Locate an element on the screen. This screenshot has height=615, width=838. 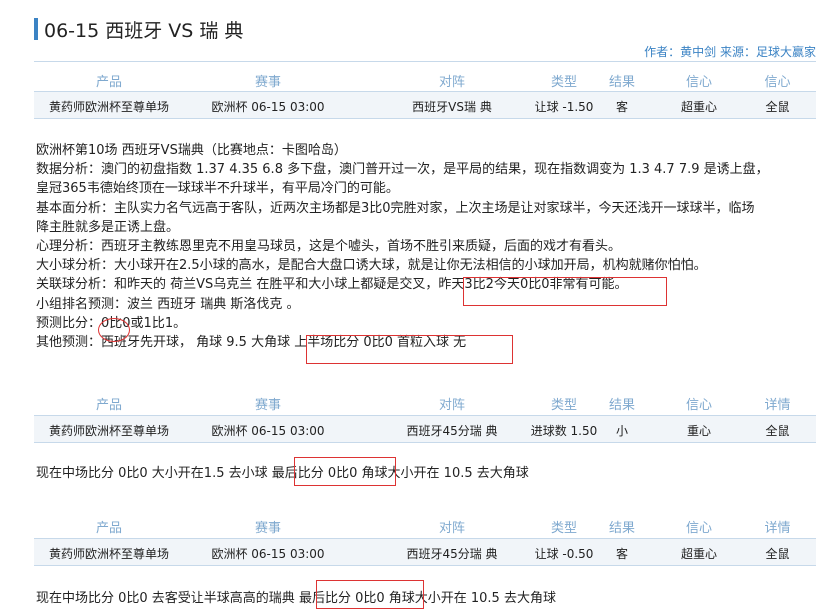
analysis-line: 其他预测：西班牙先开球， 角球 9.5 大角球 上半场比分 0比0 首粒入球 无 is located at coordinates (251, 342).